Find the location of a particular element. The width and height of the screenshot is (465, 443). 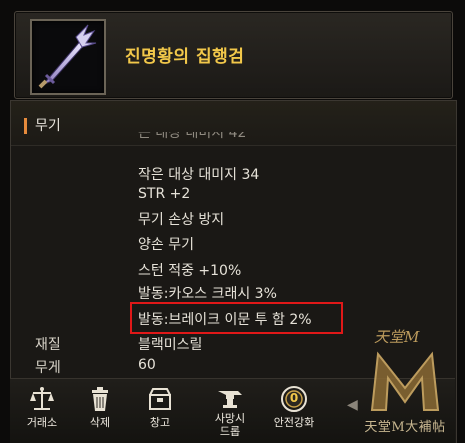

trash-icon is located at coordinates (100, 399).